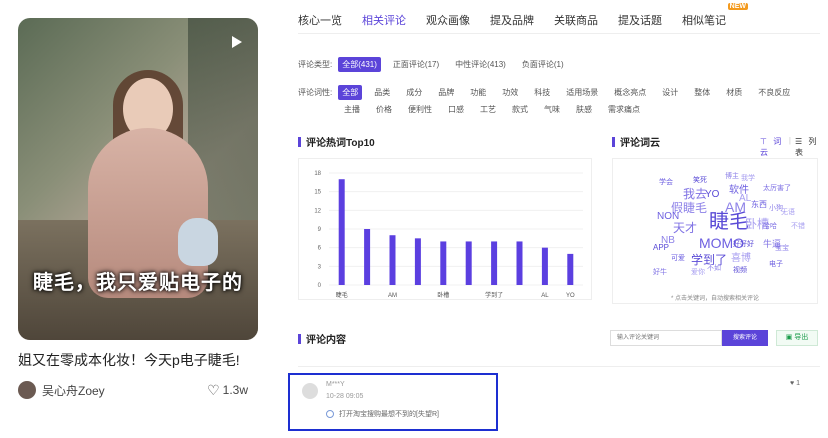 The image size is (828, 438). Describe the element at coordinates (559, 366) in the screenshot. I see `comments-divider` at that location.